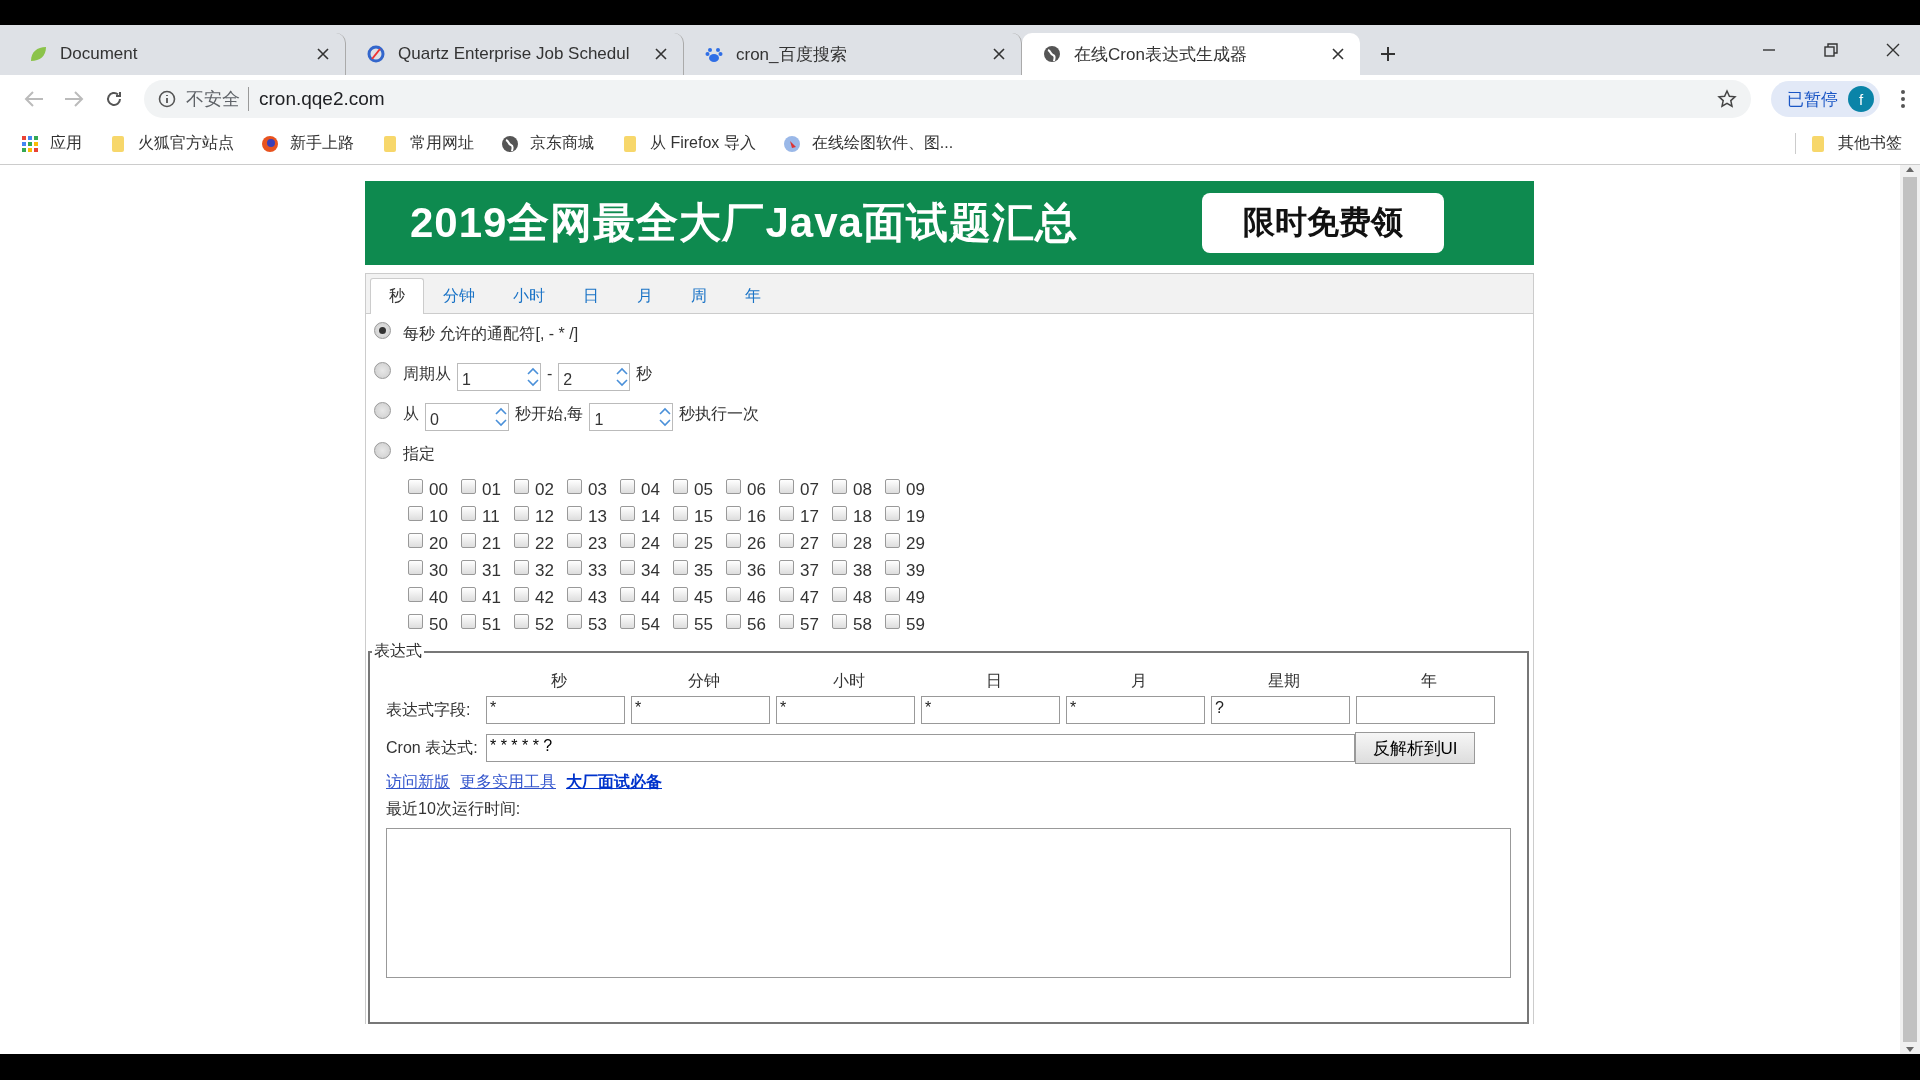 The image size is (1920, 1080). I want to click on address-bar: 不安全 cron.qqe2.com, so click(947, 99).